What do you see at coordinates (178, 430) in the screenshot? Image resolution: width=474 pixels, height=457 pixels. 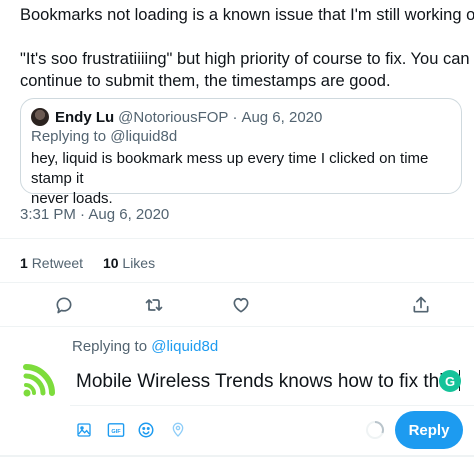 I see `location-icon` at bounding box center [178, 430].